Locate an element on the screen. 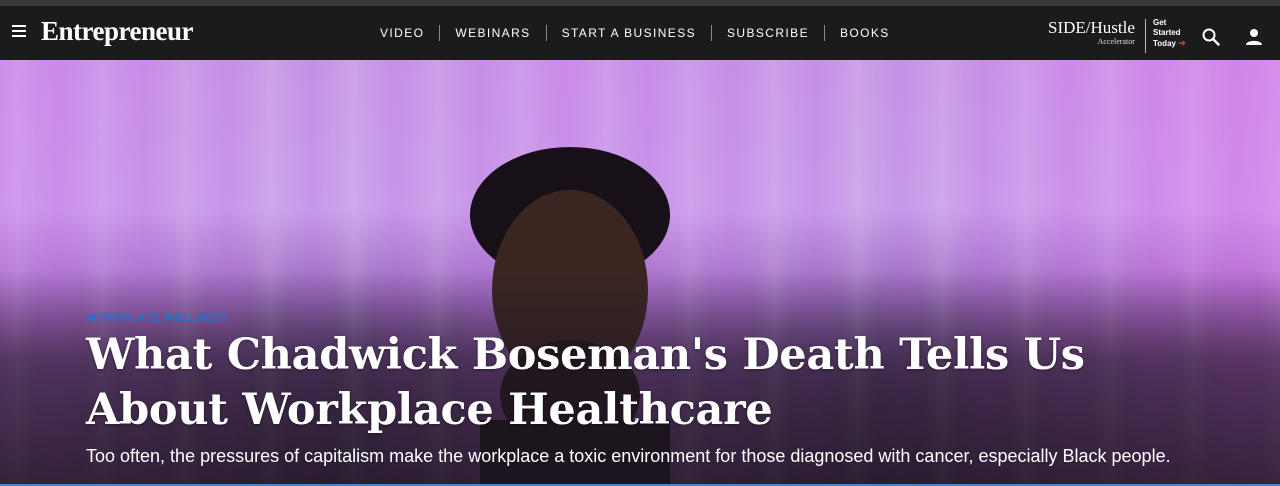 This screenshot has height=486, width=1280. promo-divider is located at coordinates (1145, 36).